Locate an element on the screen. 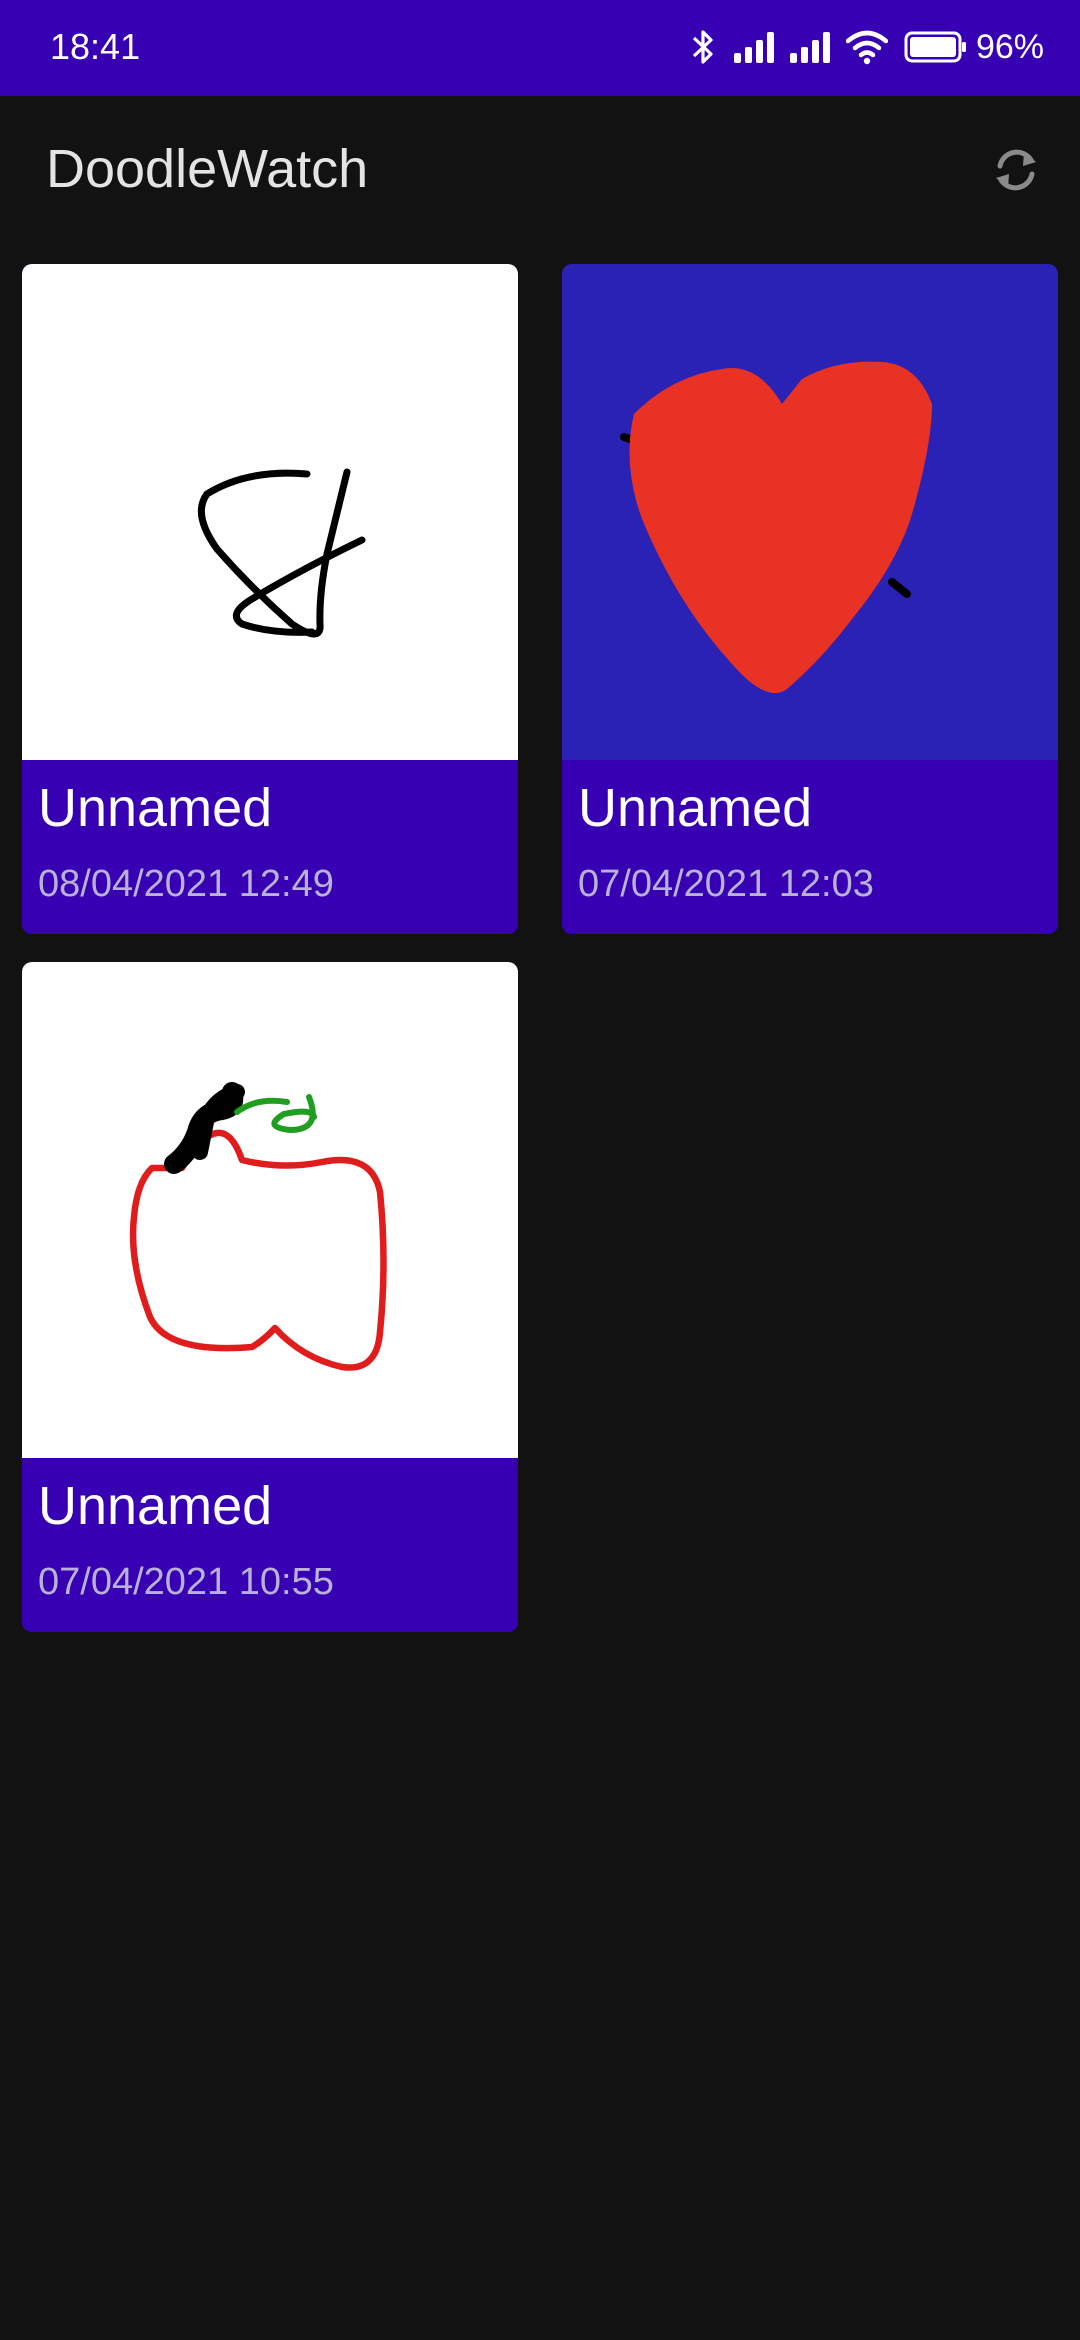 This screenshot has width=1080, height=2340. doodle-card: Unnamed 08/04/2021 12:49 is located at coordinates (270, 599).